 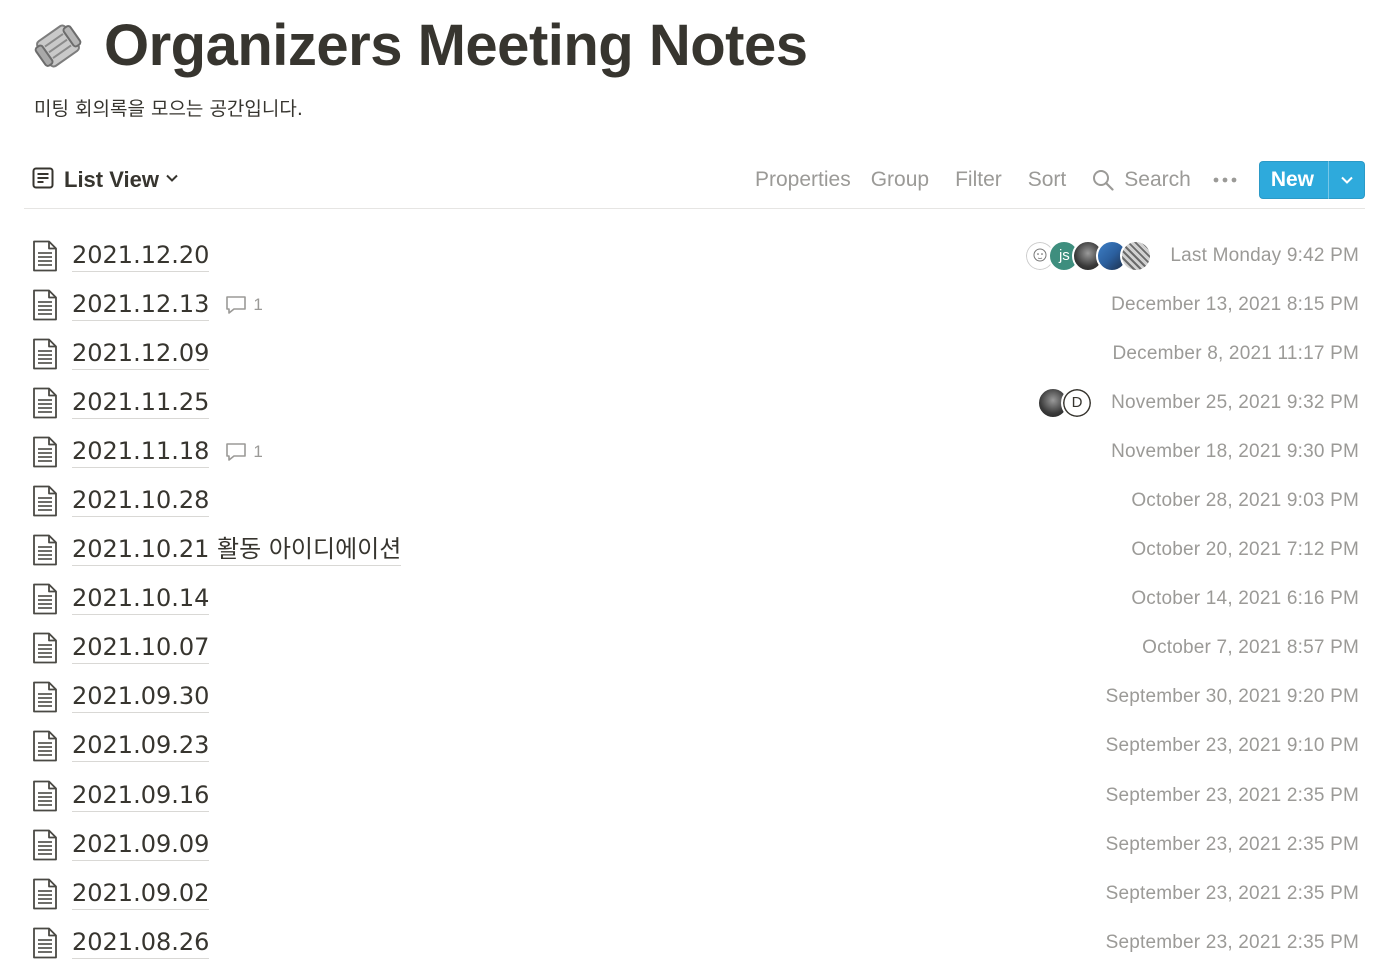 I want to click on row-meta: September 30, 2021 9:20 PM, so click(x=1232, y=697).